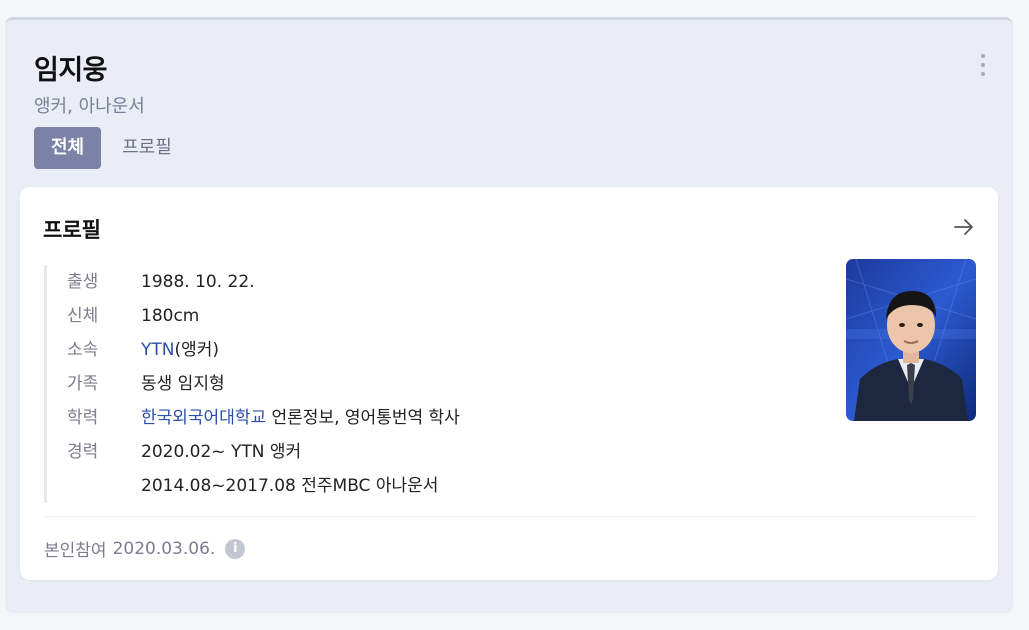 Image resolution: width=1029 pixels, height=630 pixels. I want to click on footer-date: 2020.03.06., so click(164, 548).